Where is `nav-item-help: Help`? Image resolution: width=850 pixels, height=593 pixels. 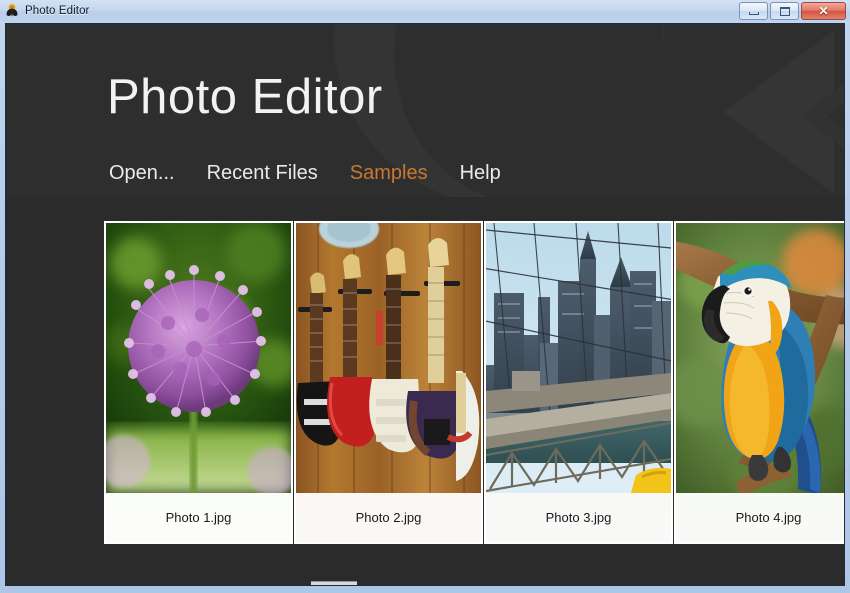
nav-item-help: Help is located at coordinates (480, 173).